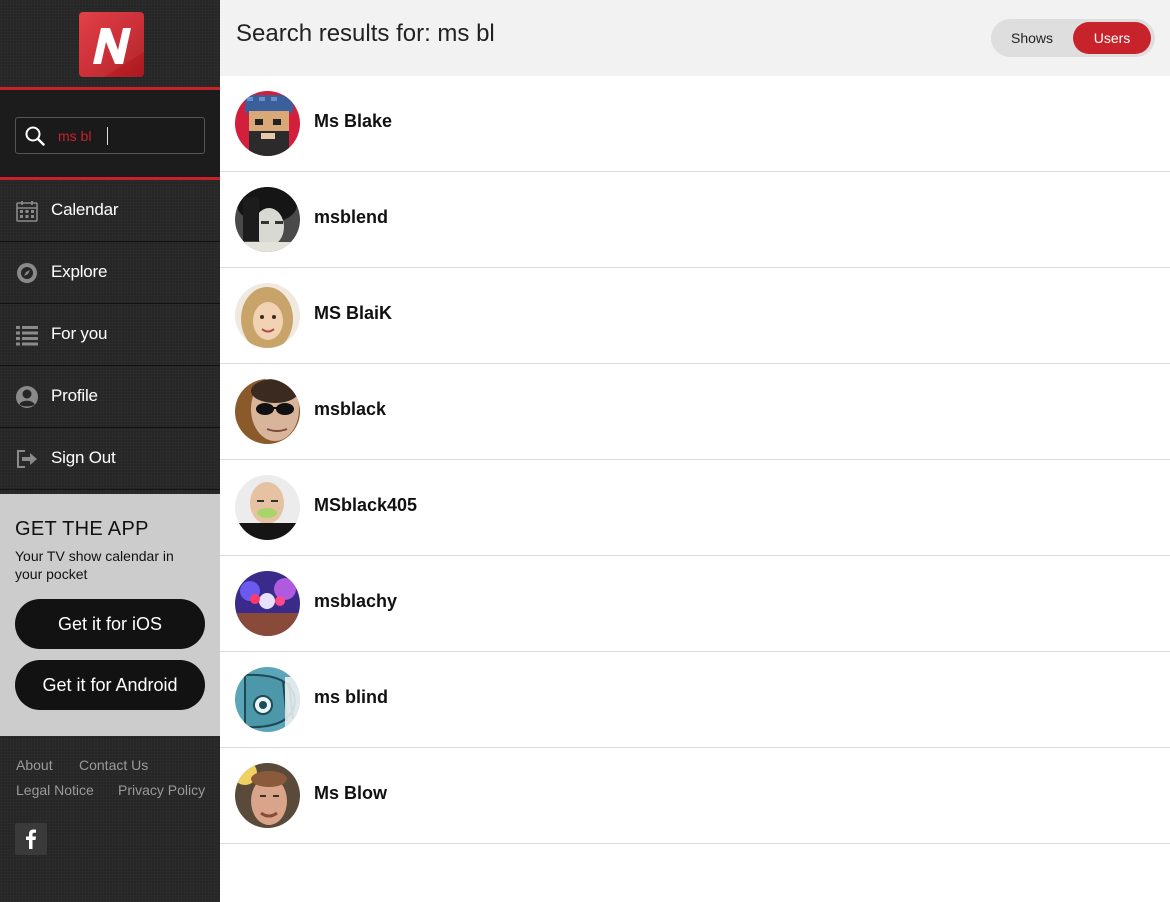 The image size is (1170, 902). I want to click on get-app-subtitle: Your TV show calendar in your pocket, so click(94, 565).